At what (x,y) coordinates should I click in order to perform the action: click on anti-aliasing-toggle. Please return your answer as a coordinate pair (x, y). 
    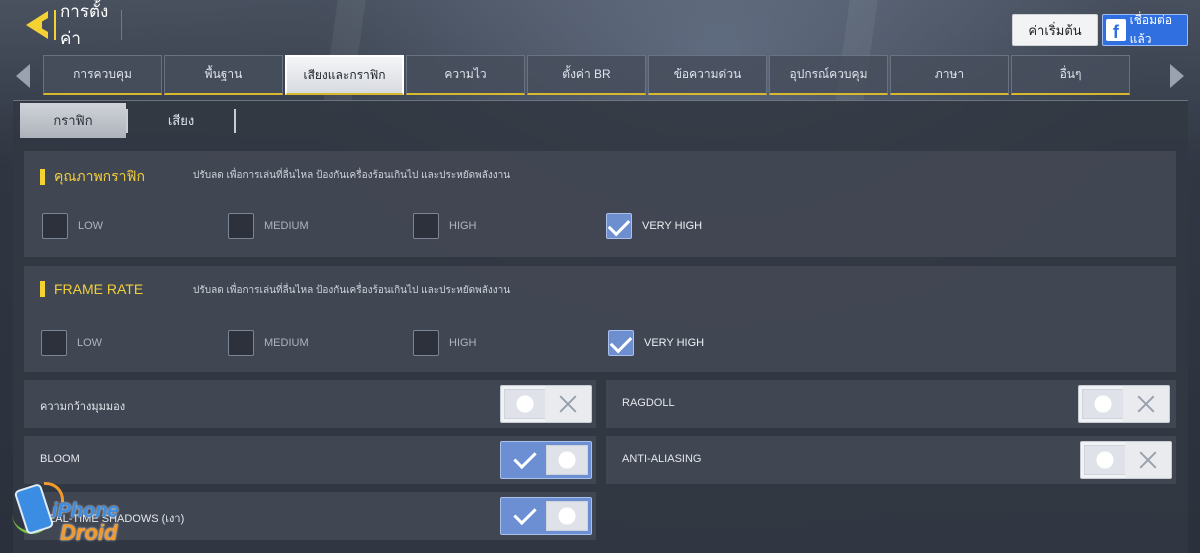
    Looking at the image, I should click on (1126, 460).